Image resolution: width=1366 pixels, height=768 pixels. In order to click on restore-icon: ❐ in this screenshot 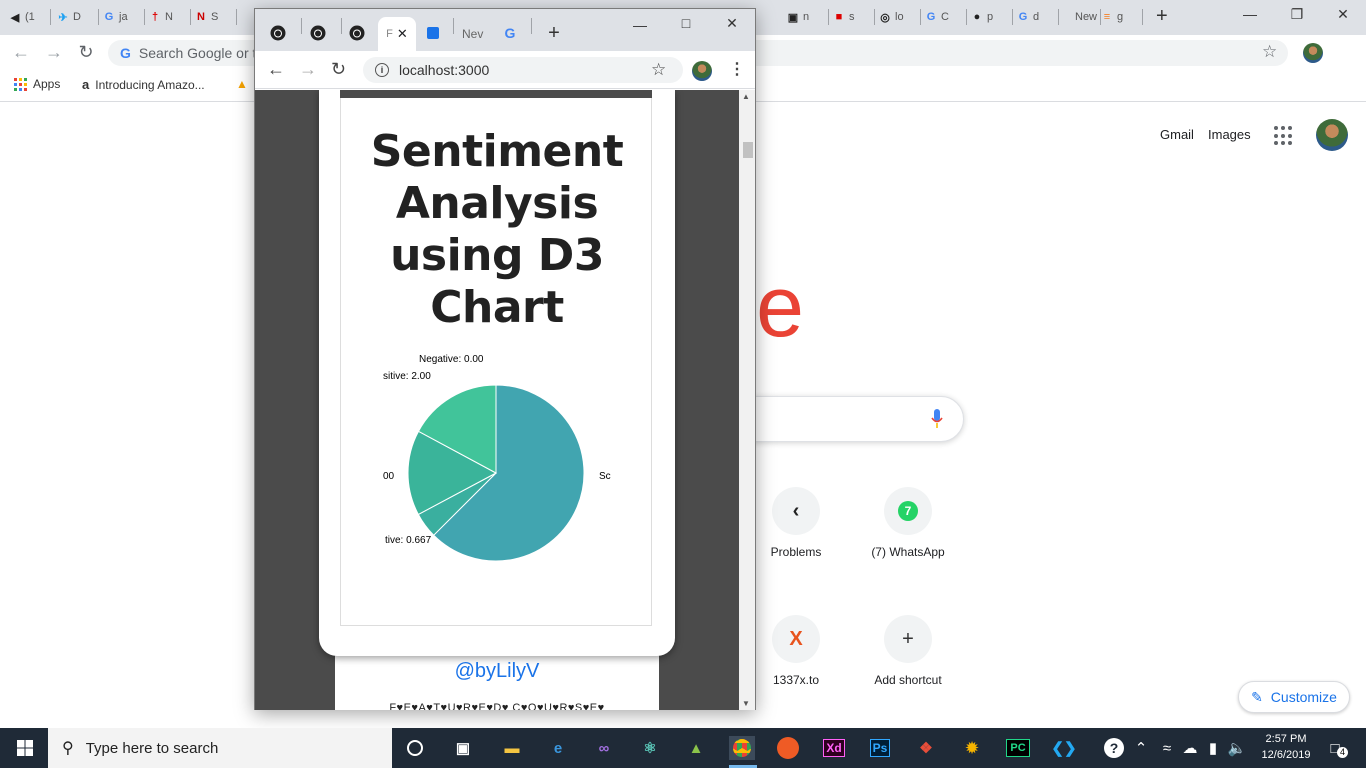, I will do `click(1297, 14)`.